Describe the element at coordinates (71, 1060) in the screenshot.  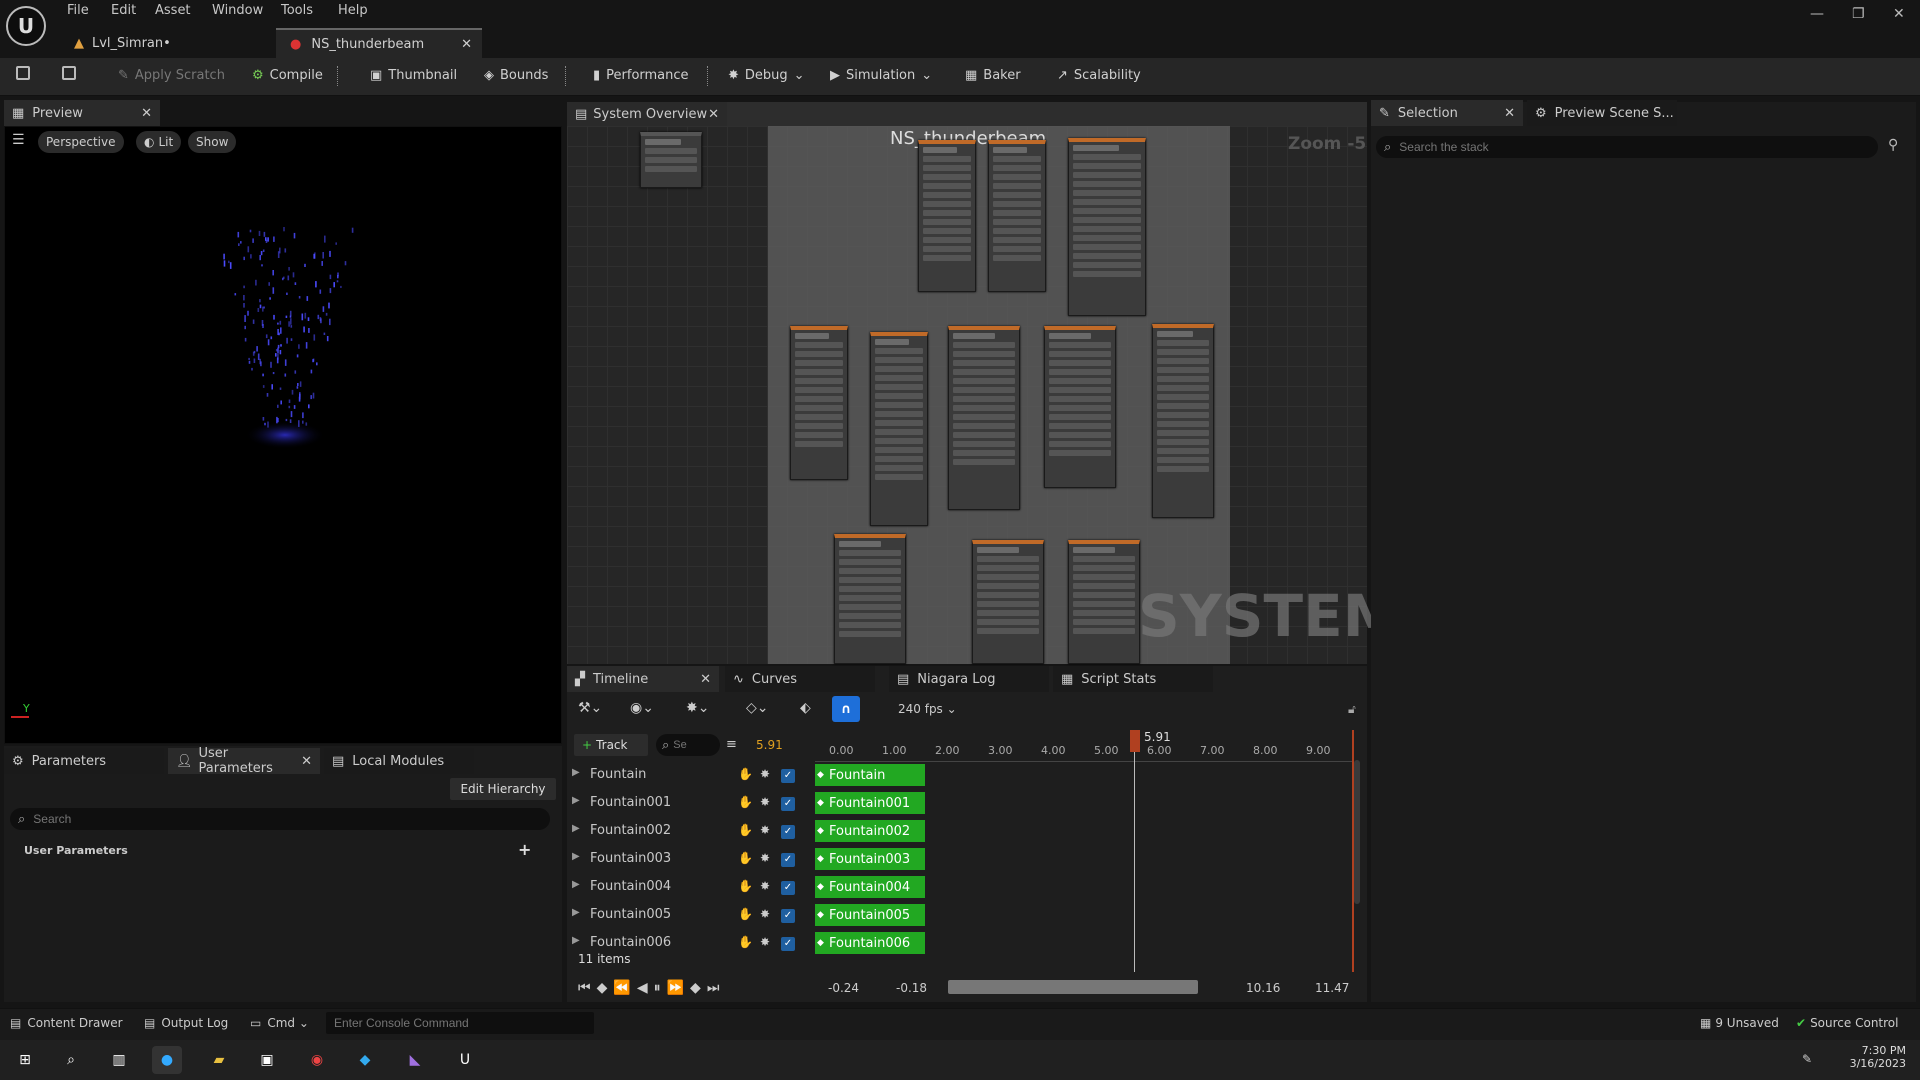
I see `search-icon: ⌕` at that location.